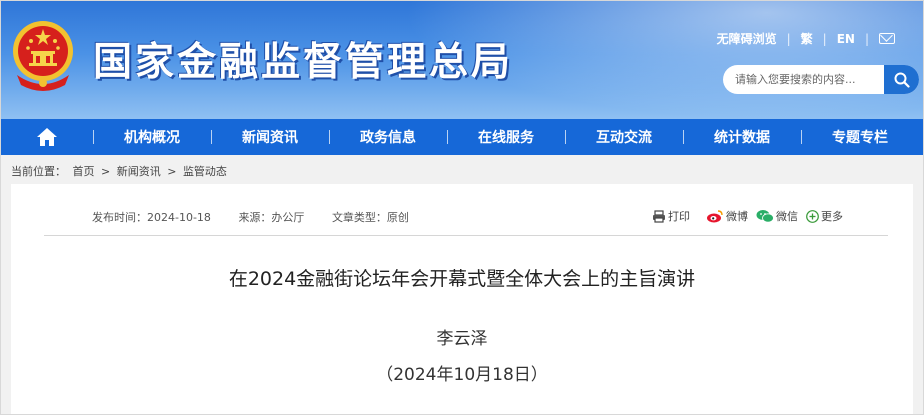 The width and height of the screenshot is (924, 415). I want to click on breadcrumb: 当前位置： 首页 > 新闻资讯 > 监管动态, so click(120, 171).